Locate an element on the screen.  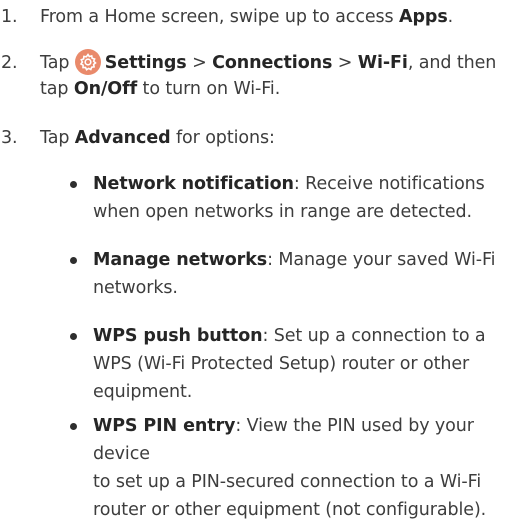
step-text-part: tap is located at coordinates (57, 89).